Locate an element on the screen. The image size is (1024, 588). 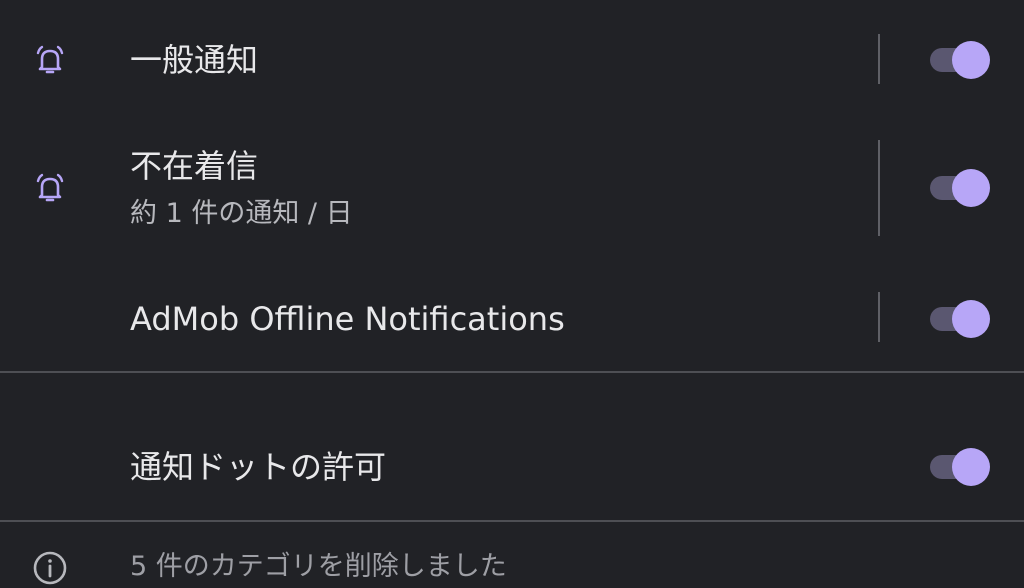
channel-frequency: 約 1 件の通知 / 日 is located at coordinates (241, 213).